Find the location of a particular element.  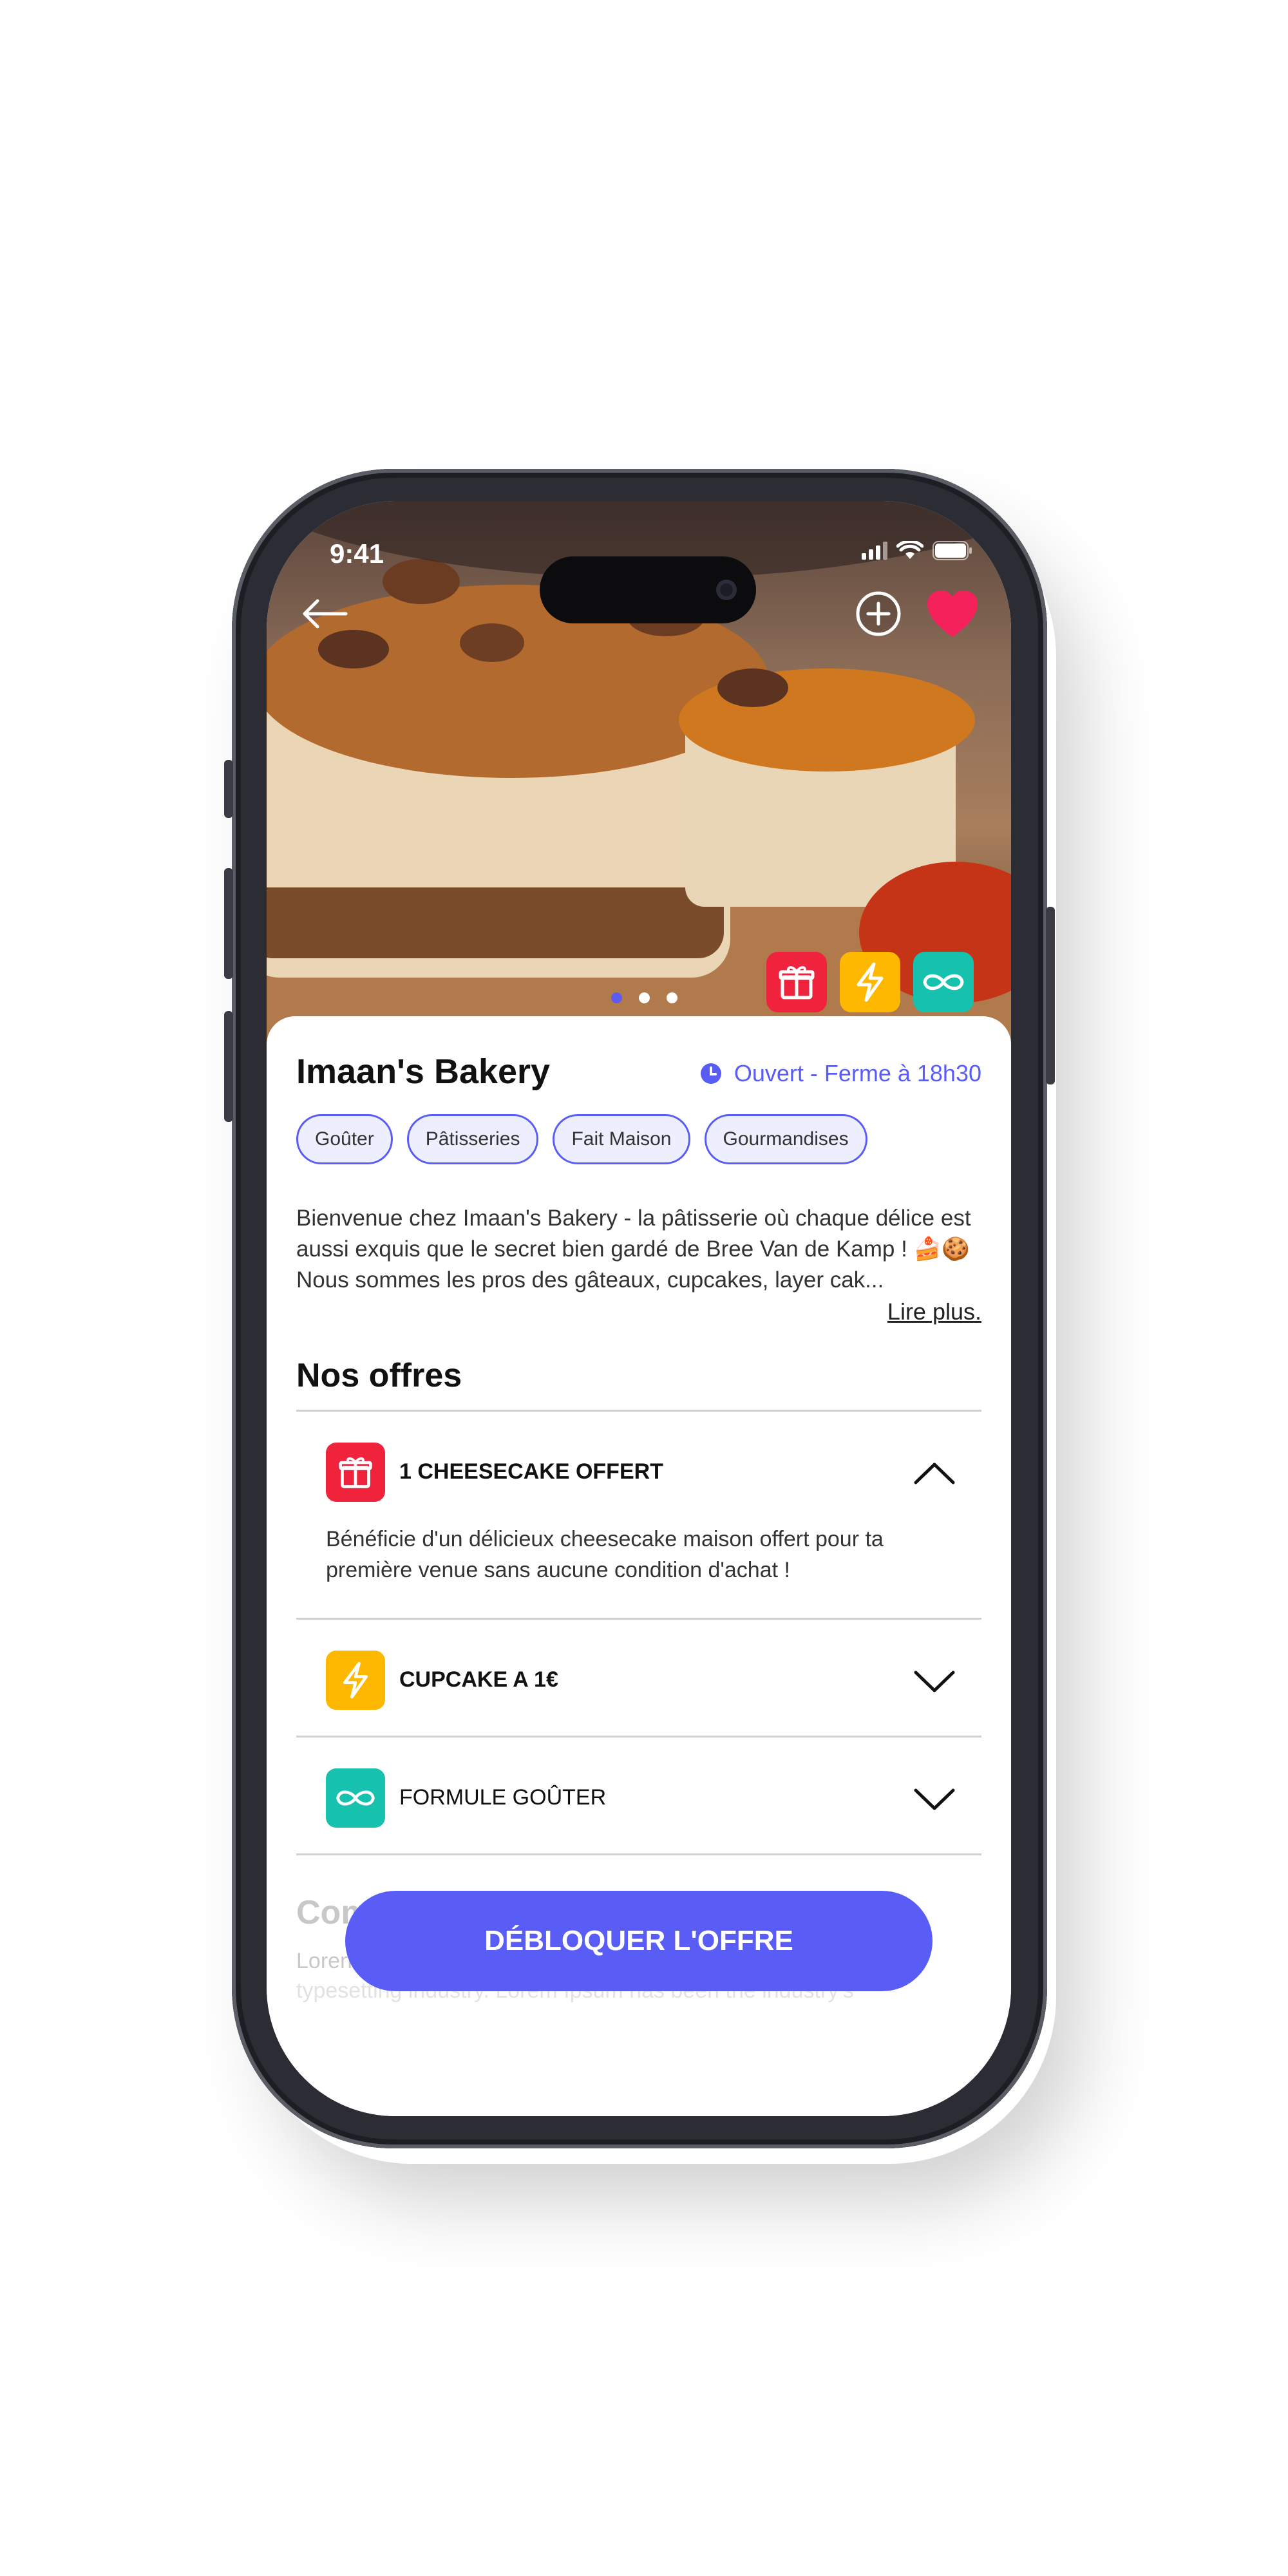

offers-section-title: Nos offres is located at coordinates (379, 1376).